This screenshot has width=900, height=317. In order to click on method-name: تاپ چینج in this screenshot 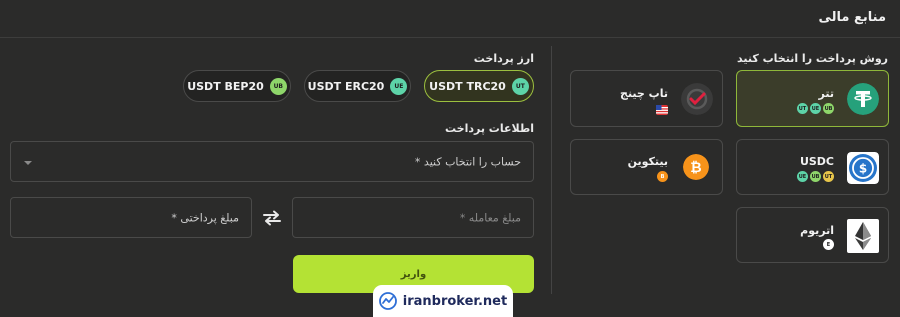, I will do `click(644, 93)`.